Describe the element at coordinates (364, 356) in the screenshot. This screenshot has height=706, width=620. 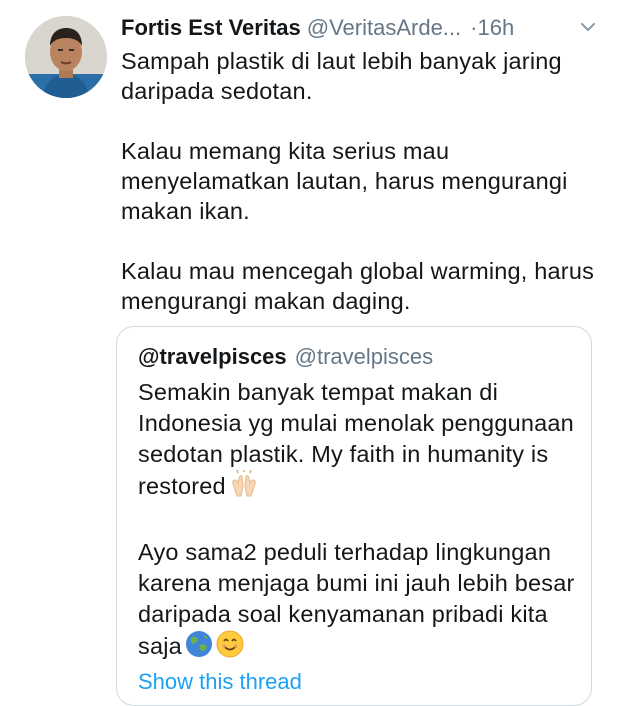
I see `quoted-author-handle: @travelpisces` at that location.